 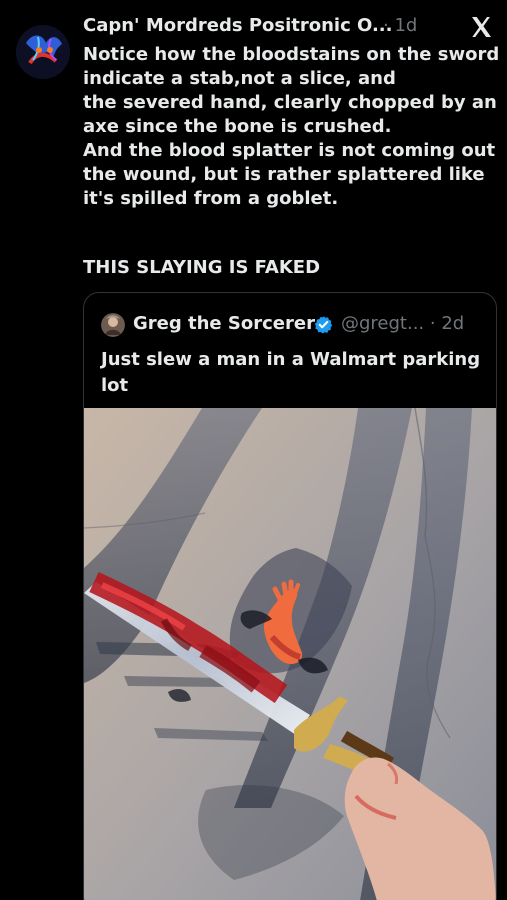 What do you see at coordinates (291, 373) in the screenshot?
I see `quoted-post-body: Just slew a man in a Walmart parking lot` at bounding box center [291, 373].